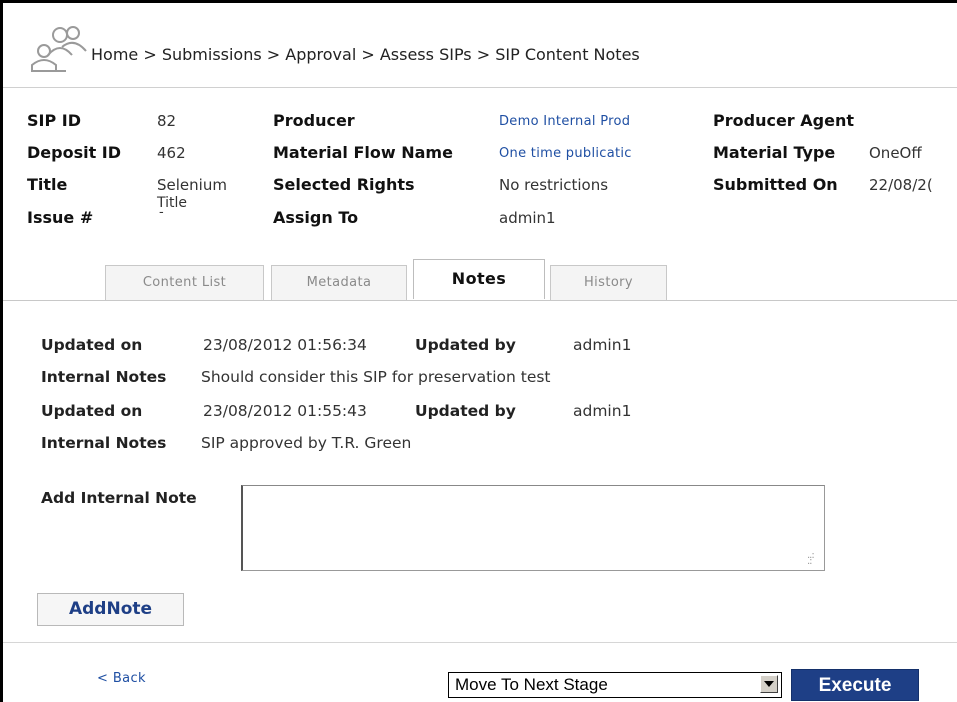 The width and height of the screenshot is (957, 702). Describe the element at coordinates (47, 184) in the screenshot. I see `title-label: Title` at that location.